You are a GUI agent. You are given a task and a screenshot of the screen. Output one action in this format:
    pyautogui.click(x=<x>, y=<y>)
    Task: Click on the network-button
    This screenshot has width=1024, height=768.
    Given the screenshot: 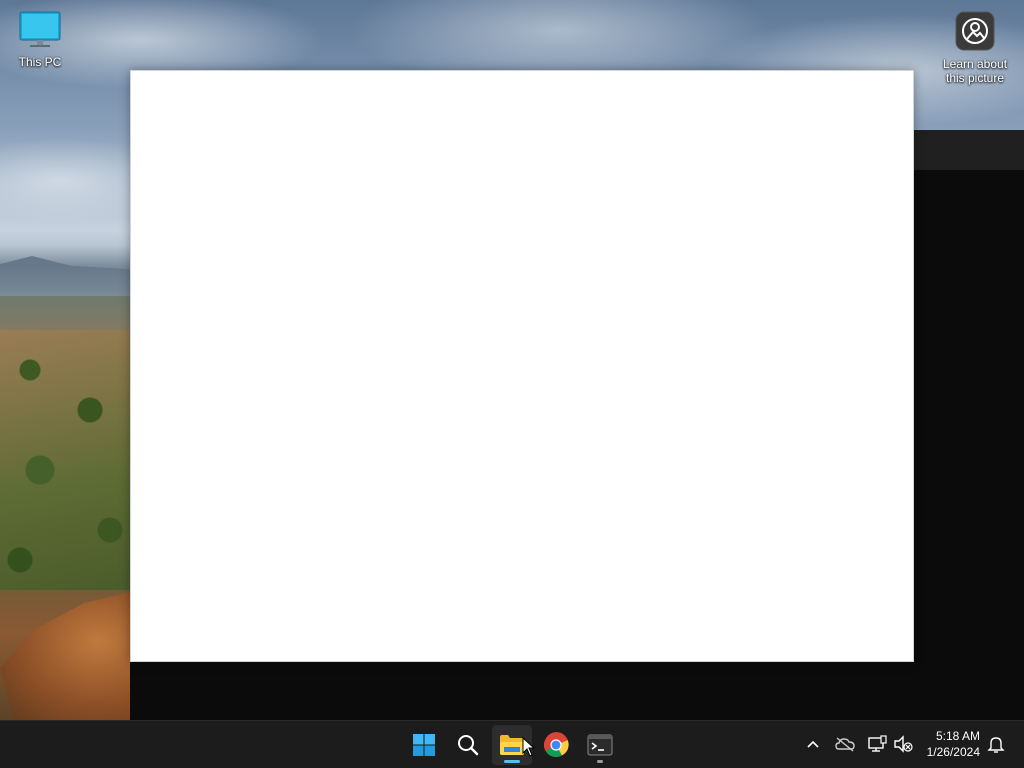 What is the action you would take?
    pyautogui.click(x=877, y=744)
    